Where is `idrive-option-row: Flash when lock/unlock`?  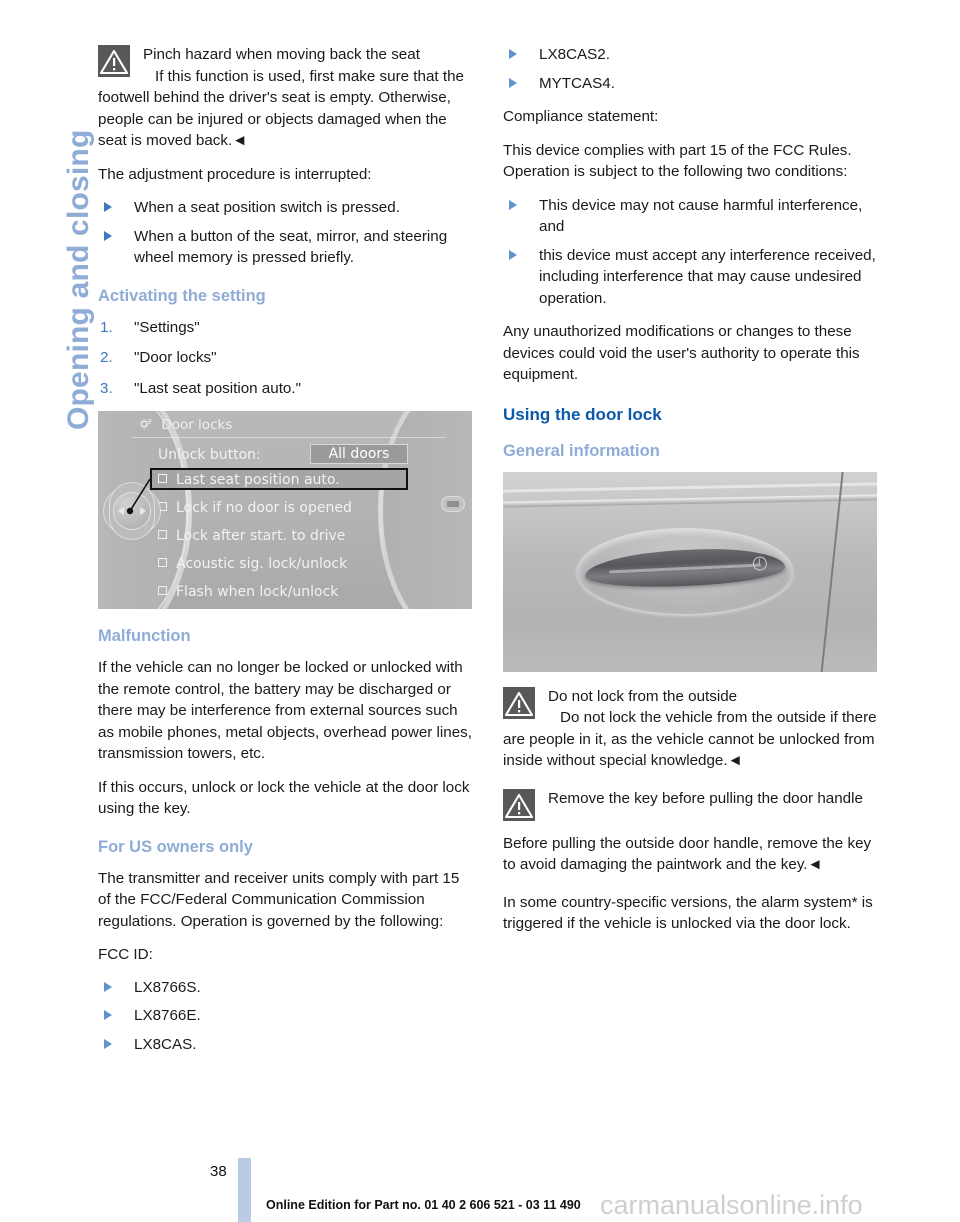
idrive-option-row: Flash when lock/unlock is located at coordinates (248, 592).